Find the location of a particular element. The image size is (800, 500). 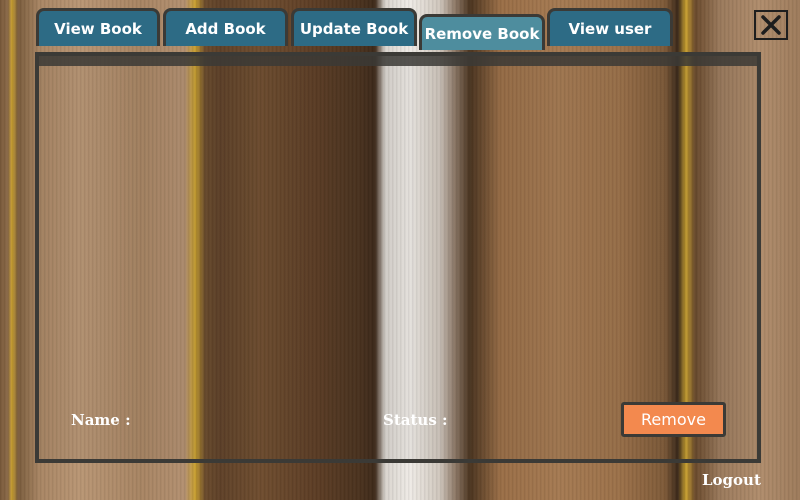

tab-update-book: Update Book is located at coordinates (354, 27).